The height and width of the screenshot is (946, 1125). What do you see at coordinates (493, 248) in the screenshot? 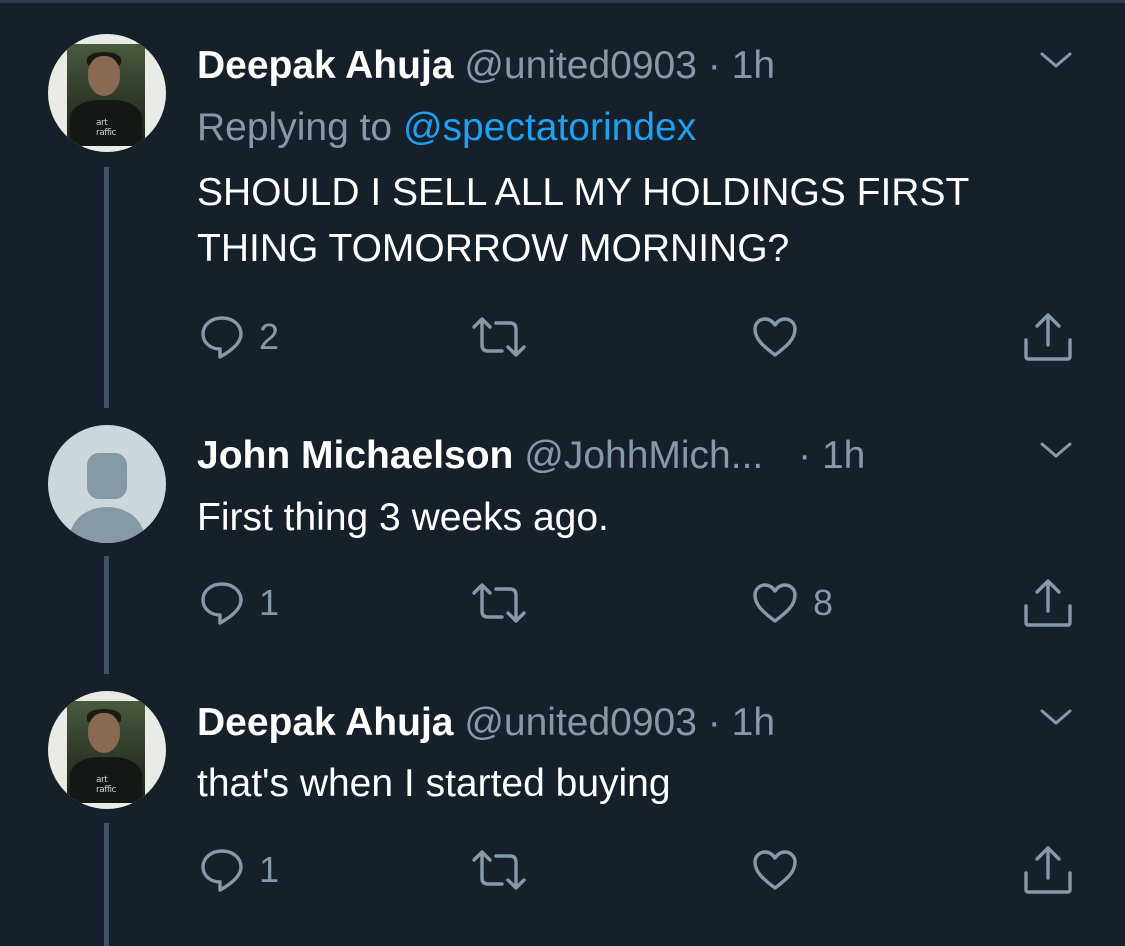
I see `tweet-text-line: THING TOMORROW MORNING?` at bounding box center [493, 248].